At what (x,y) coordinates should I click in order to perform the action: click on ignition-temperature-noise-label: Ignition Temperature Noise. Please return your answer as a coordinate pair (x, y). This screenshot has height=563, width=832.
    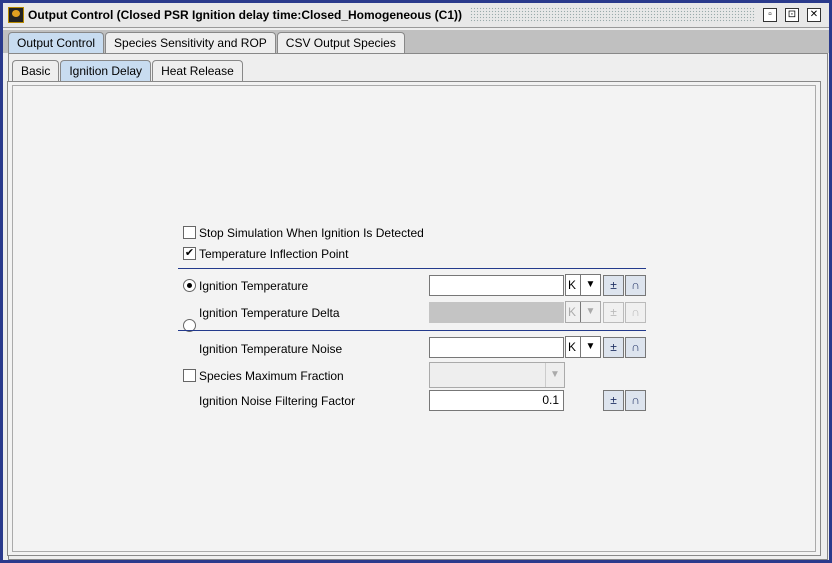
    Looking at the image, I should click on (271, 349).